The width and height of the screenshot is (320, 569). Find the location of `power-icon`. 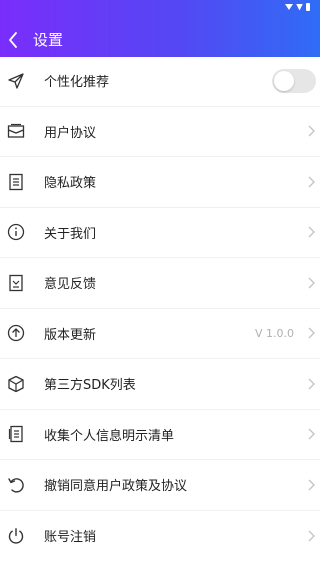

power-icon is located at coordinates (16, 536).